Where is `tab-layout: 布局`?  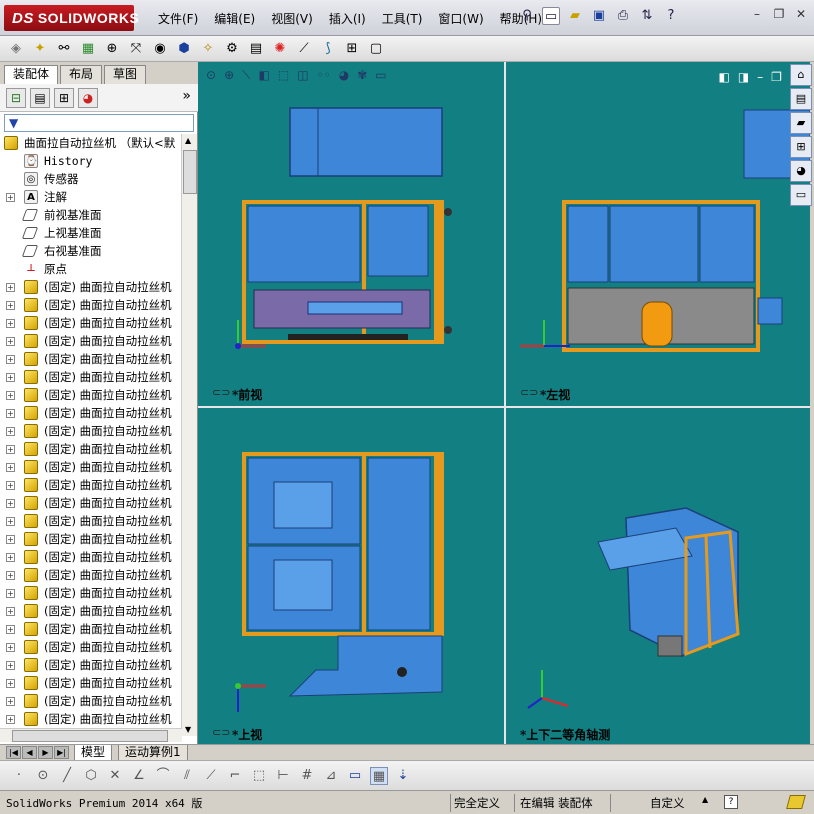
tab-layout: 布局 is located at coordinates (81, 74).